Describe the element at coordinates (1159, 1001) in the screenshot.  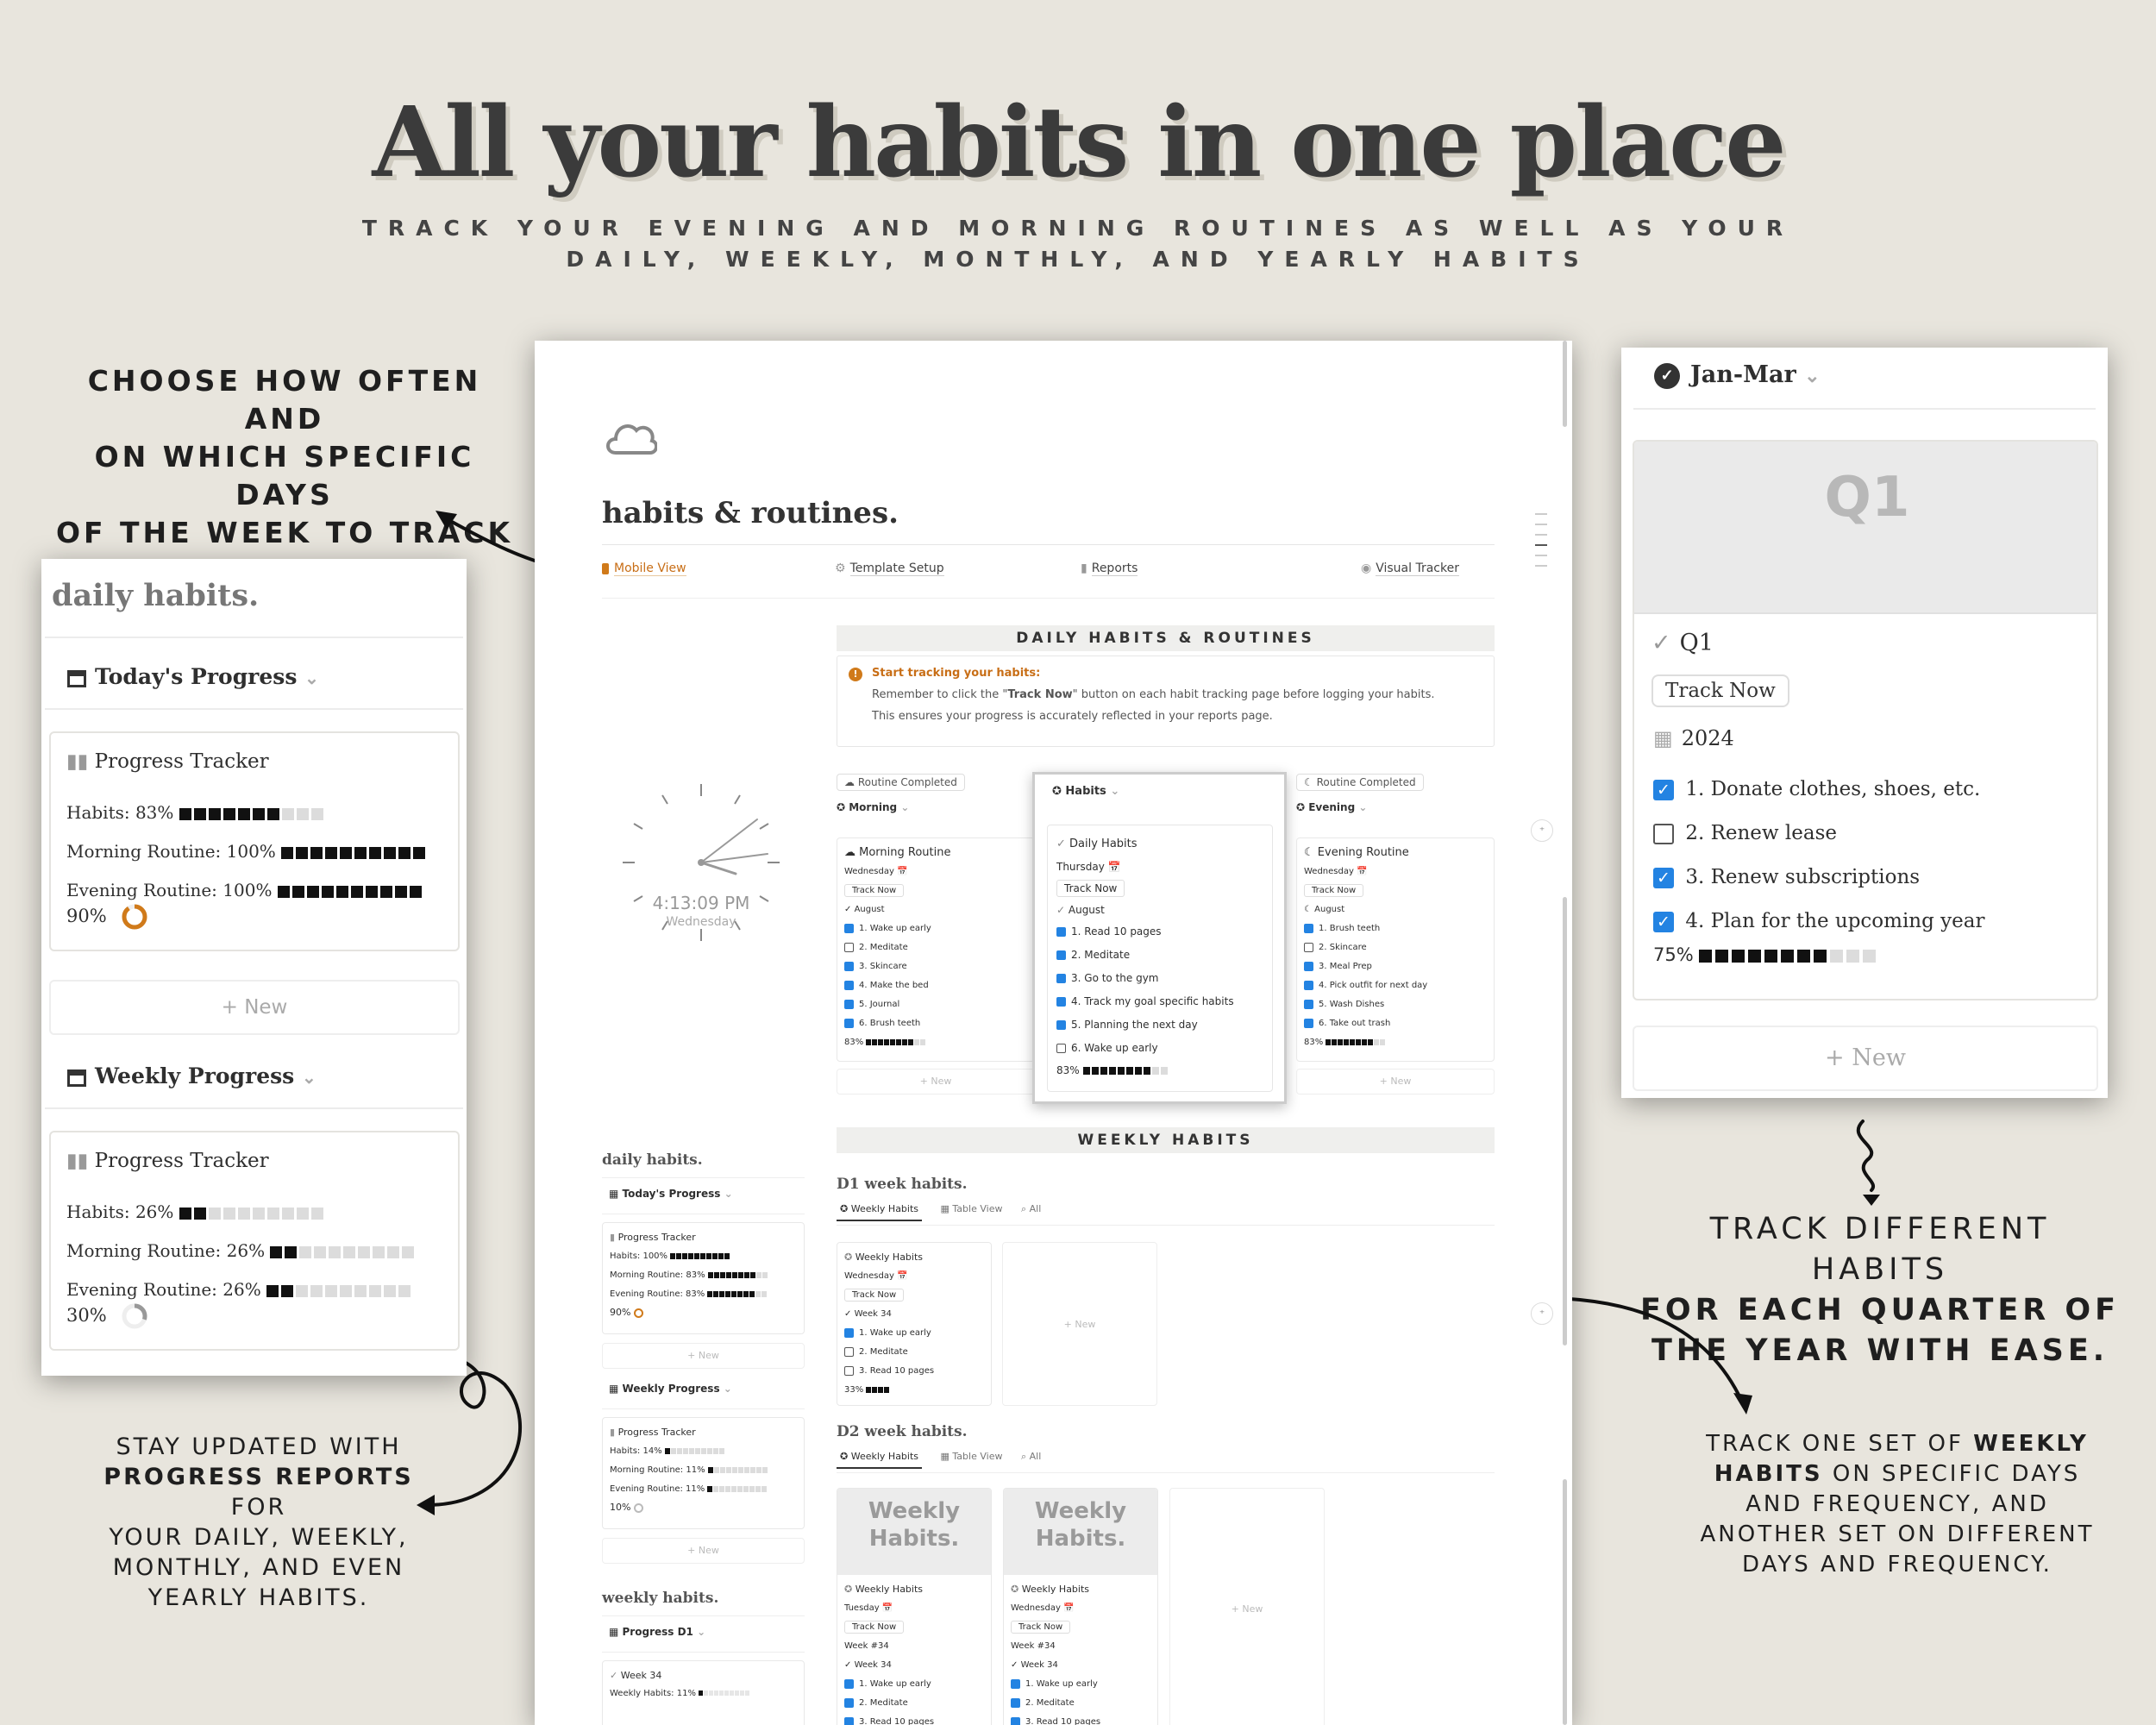
I see `habit-item: 4. Track my goal specific habits` at that location.